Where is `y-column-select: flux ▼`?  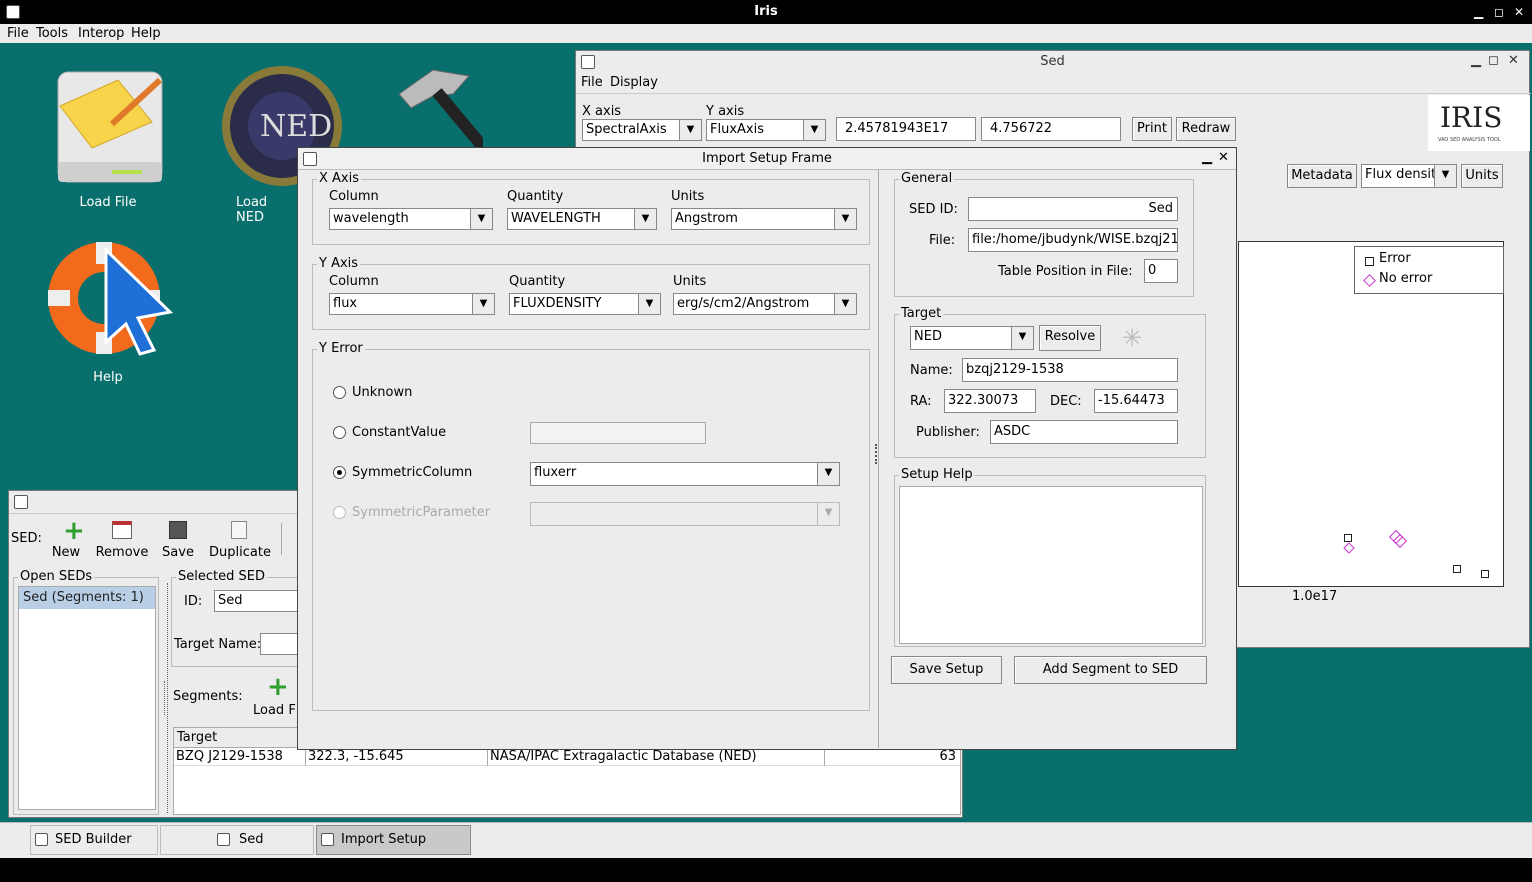 y-column-select: flux ▼ is located at coordinates (412, 304).